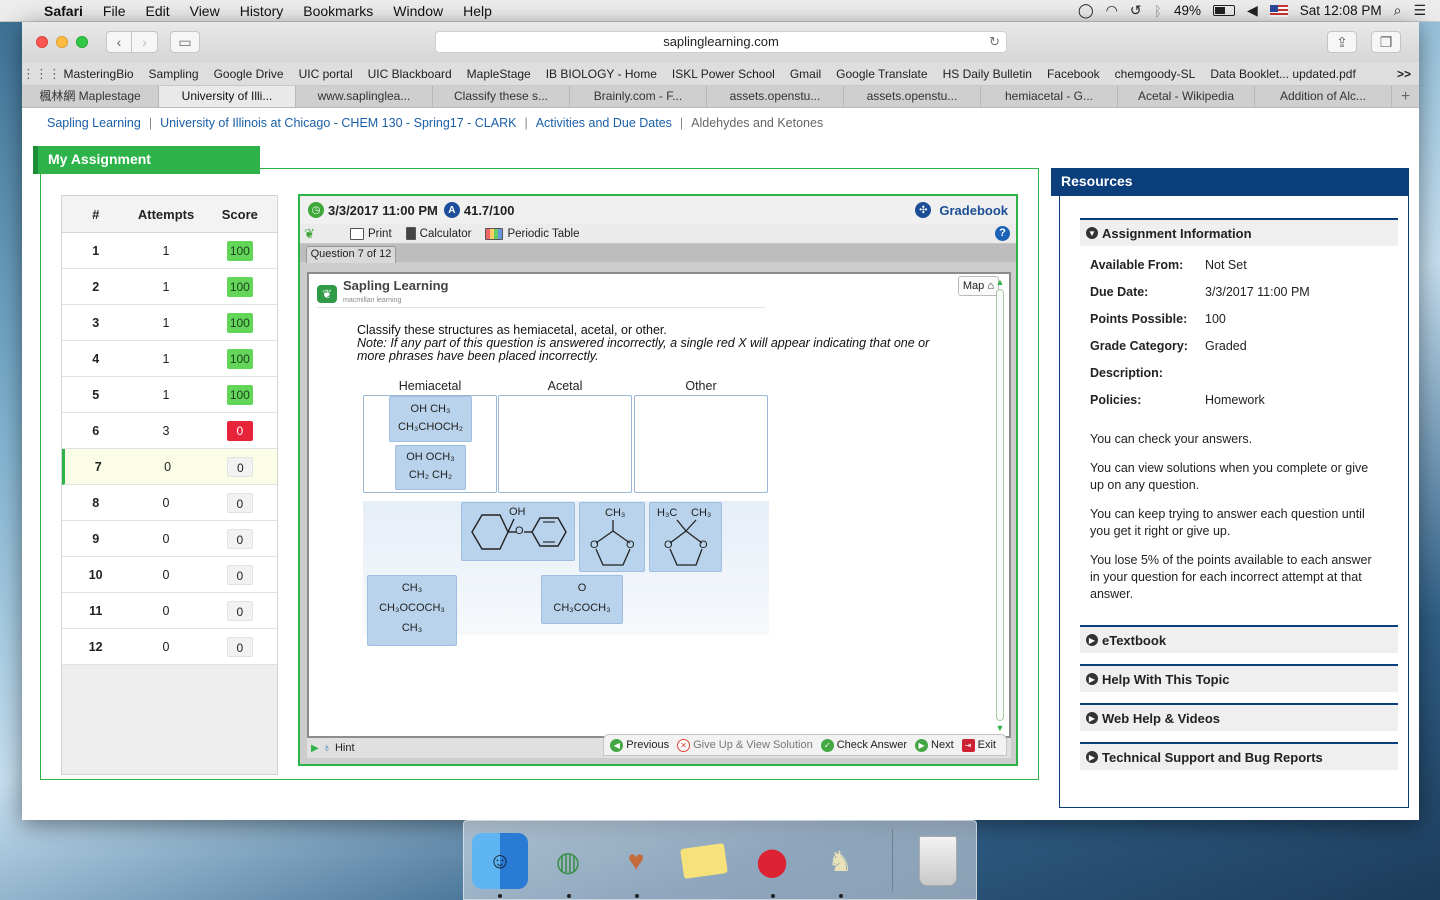 This screenshot has width=1440, height=900. Describe the element at coordinates (94, 123) in the screenshot. I see `breadcrumb-link-sapling: Sapling Learning` at that location.